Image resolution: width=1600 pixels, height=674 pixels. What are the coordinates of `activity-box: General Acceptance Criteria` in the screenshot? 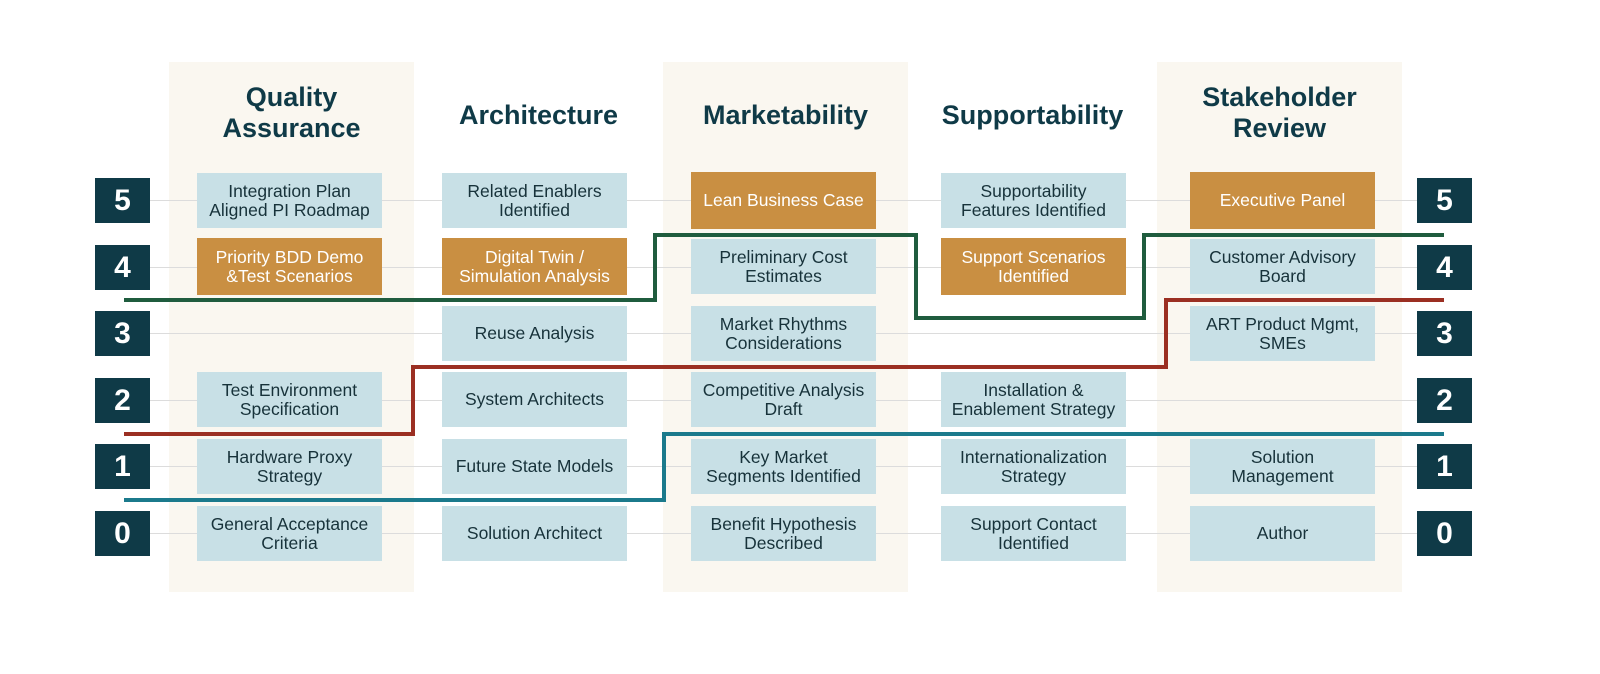 It's located at (289, 533).